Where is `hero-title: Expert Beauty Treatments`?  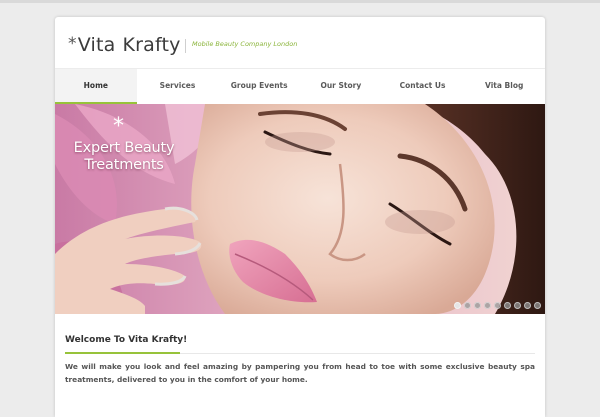
hero-title: Expert Beauty Treatments is located at coordinates (124, 157).